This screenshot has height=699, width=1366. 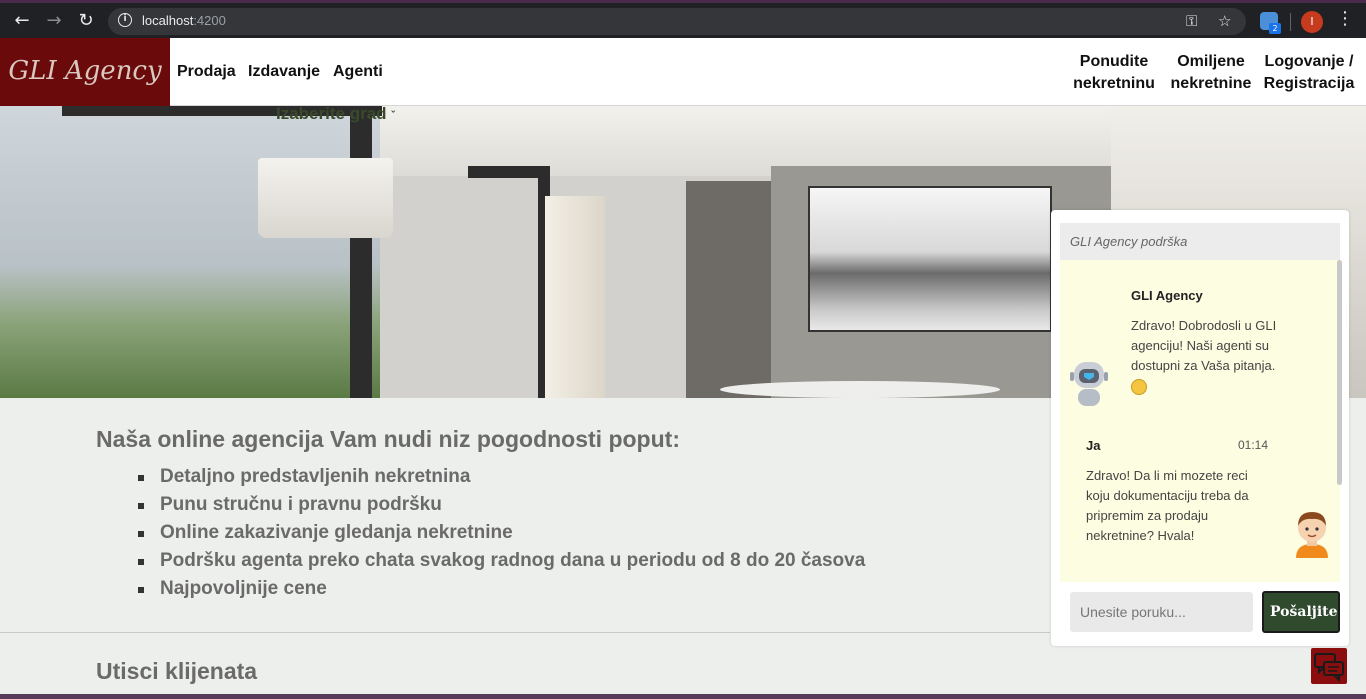 I want to click on reload-icon: ↻, so click(x=86, y=21).